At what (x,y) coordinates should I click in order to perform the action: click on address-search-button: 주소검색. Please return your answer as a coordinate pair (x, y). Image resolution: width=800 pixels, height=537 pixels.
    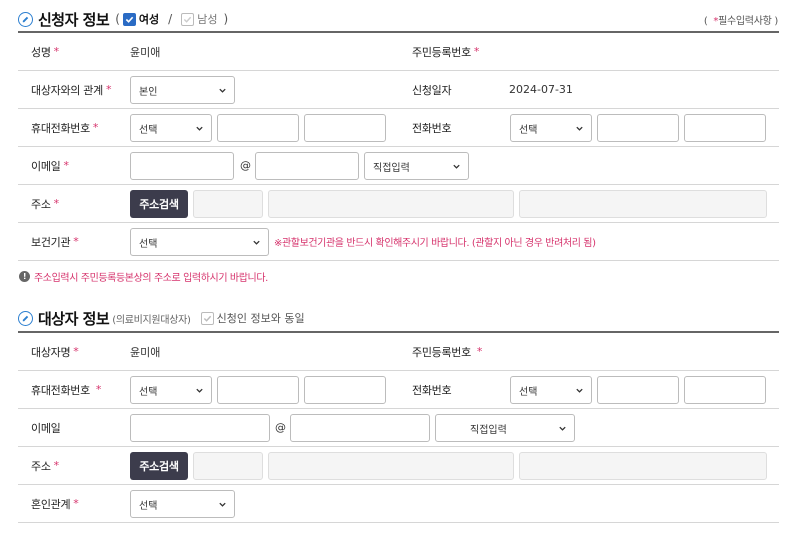
    Looking at the image, I should click on (159, 204).